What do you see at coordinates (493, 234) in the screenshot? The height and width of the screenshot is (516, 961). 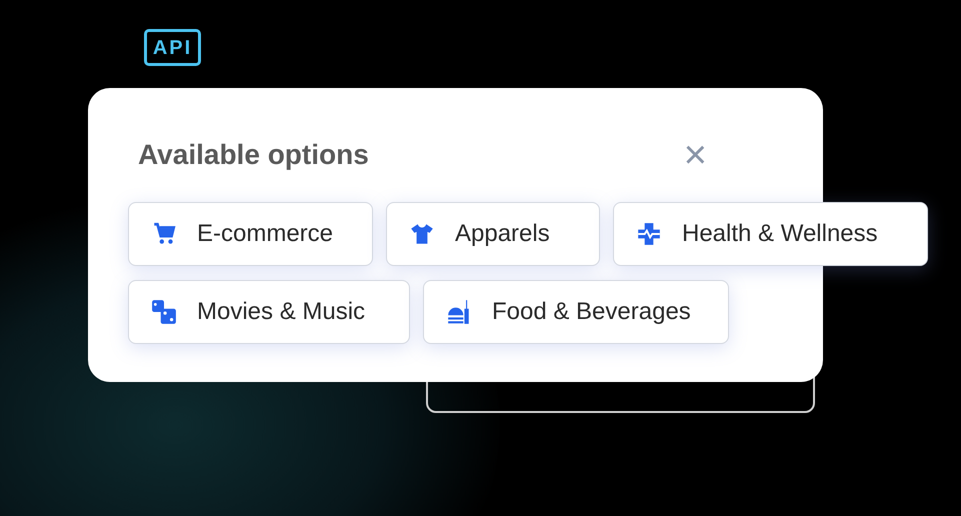 I see `option-chip: Apparels` at bounding box center [493, 234].